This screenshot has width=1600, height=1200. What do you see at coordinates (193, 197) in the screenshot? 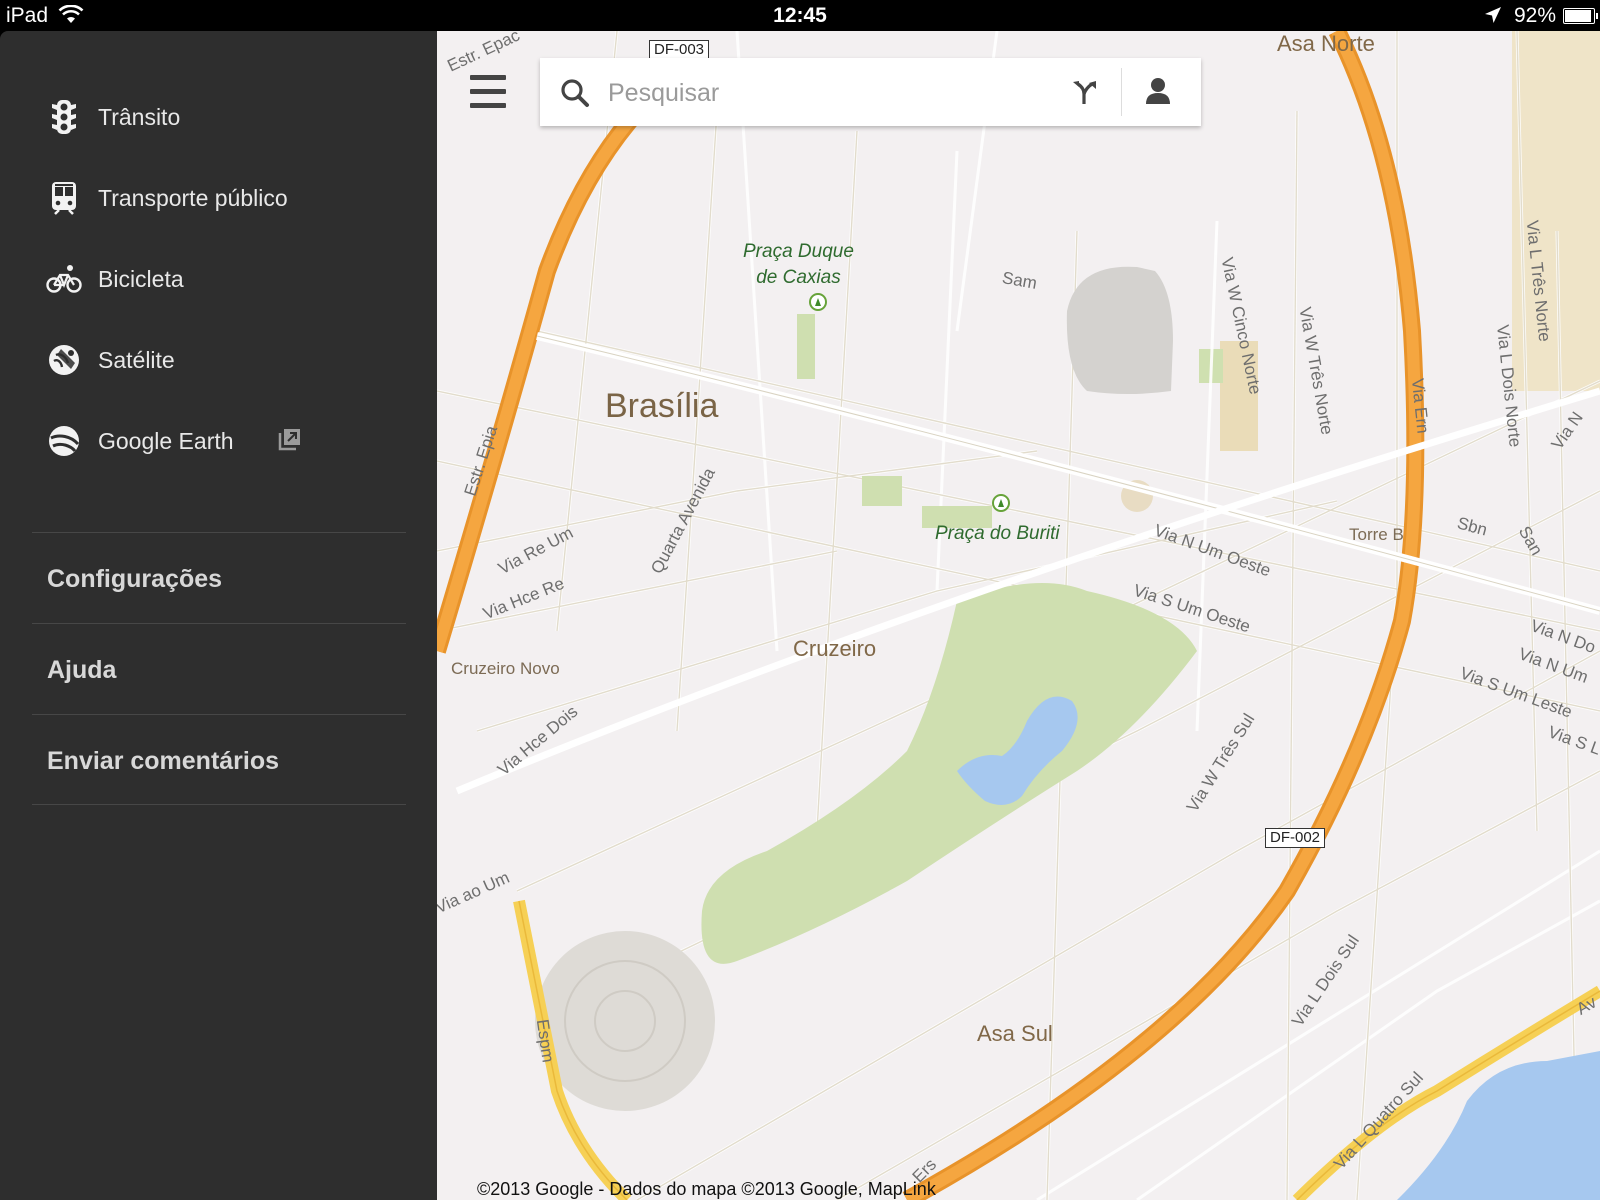
I see `layer-transit-label: Transporte público` at bounding box center [193, 197].